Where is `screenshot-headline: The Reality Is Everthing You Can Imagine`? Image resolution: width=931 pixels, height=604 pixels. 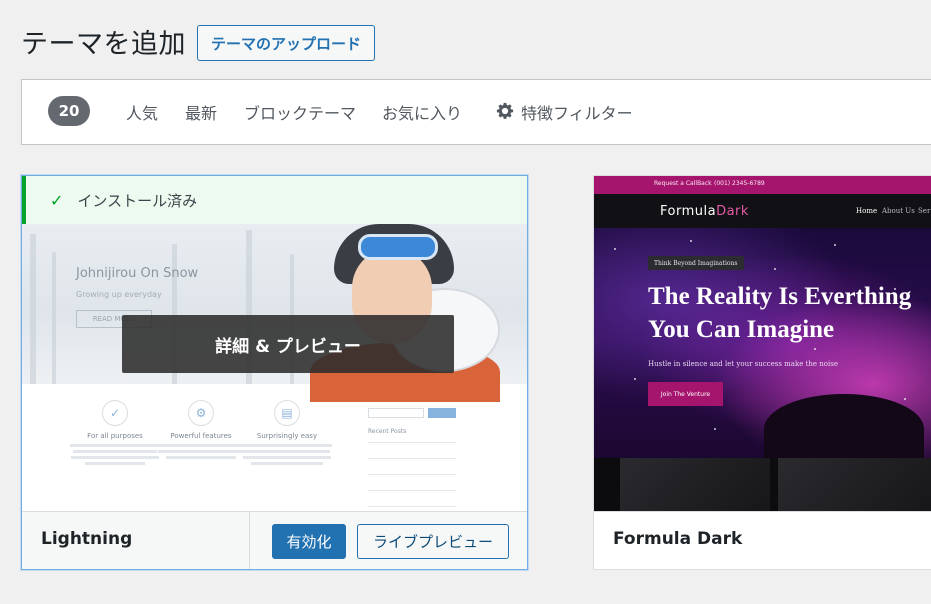 screenshot-headline: The Reality Is Everthing You Can Imagine is located at coordinates (780, 313).